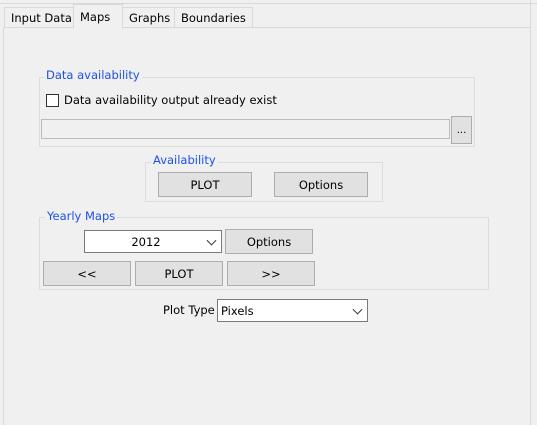  Describe the element at coordinates (245, 129) in the screenshot. I see `path-field` at that location.